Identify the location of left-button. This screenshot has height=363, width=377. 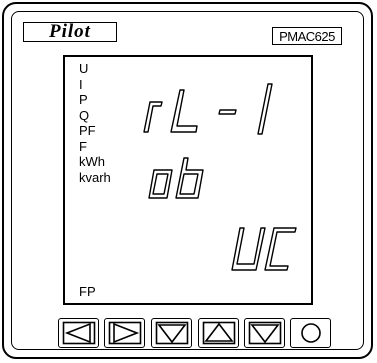
(78, 333).